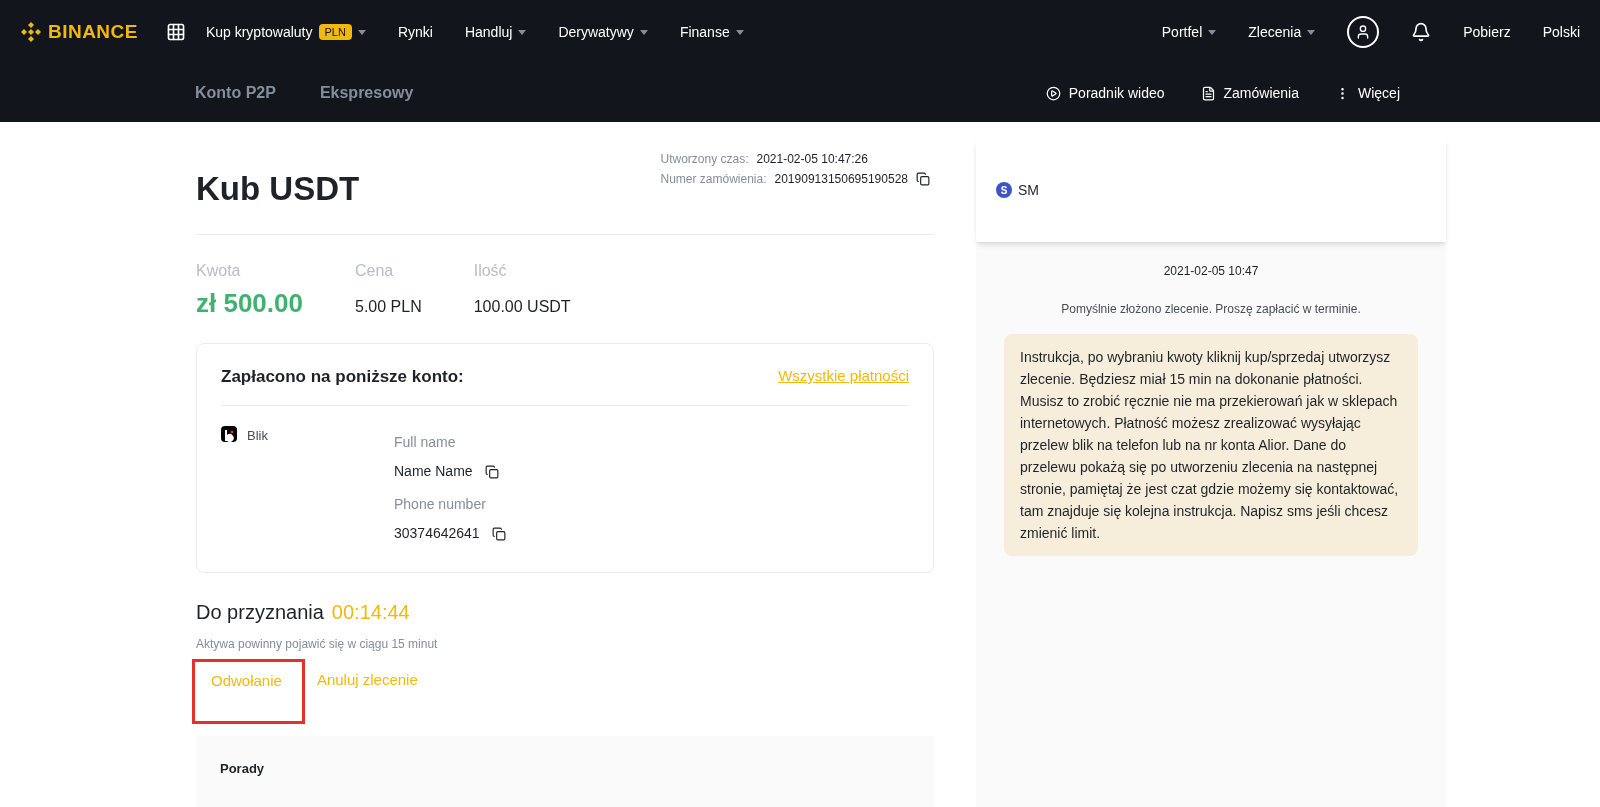 The width and height of the screenshot is (1600, 807). I want to click on meta-value: 20190913150695190528, so click(841, 179).